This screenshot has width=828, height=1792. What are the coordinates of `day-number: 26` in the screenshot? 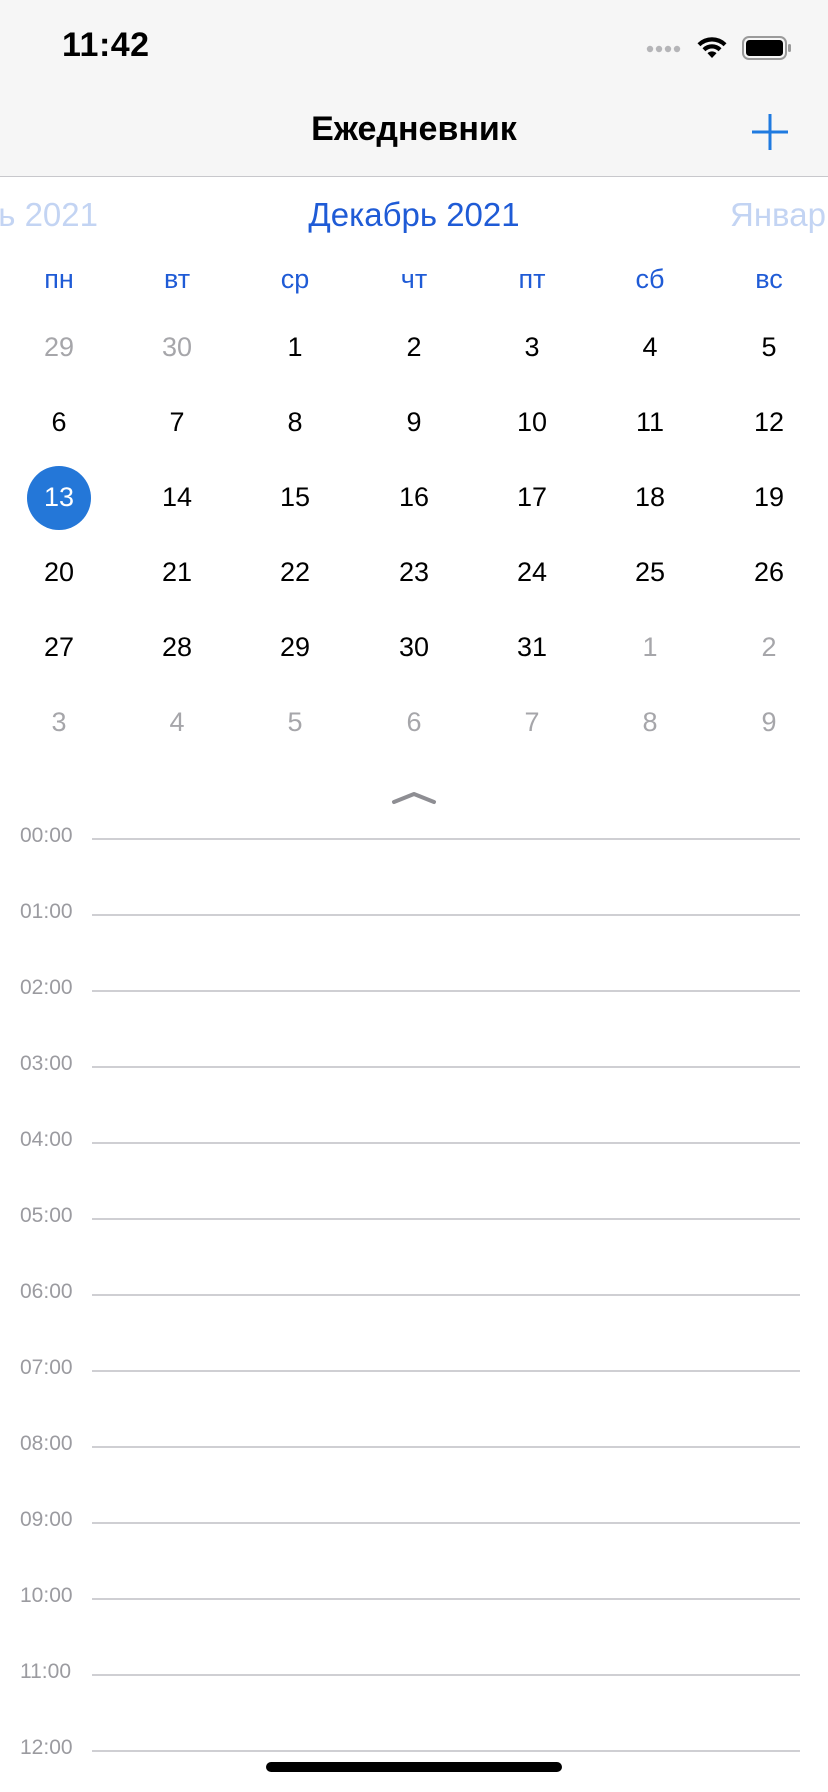 It's located at (769, 572).